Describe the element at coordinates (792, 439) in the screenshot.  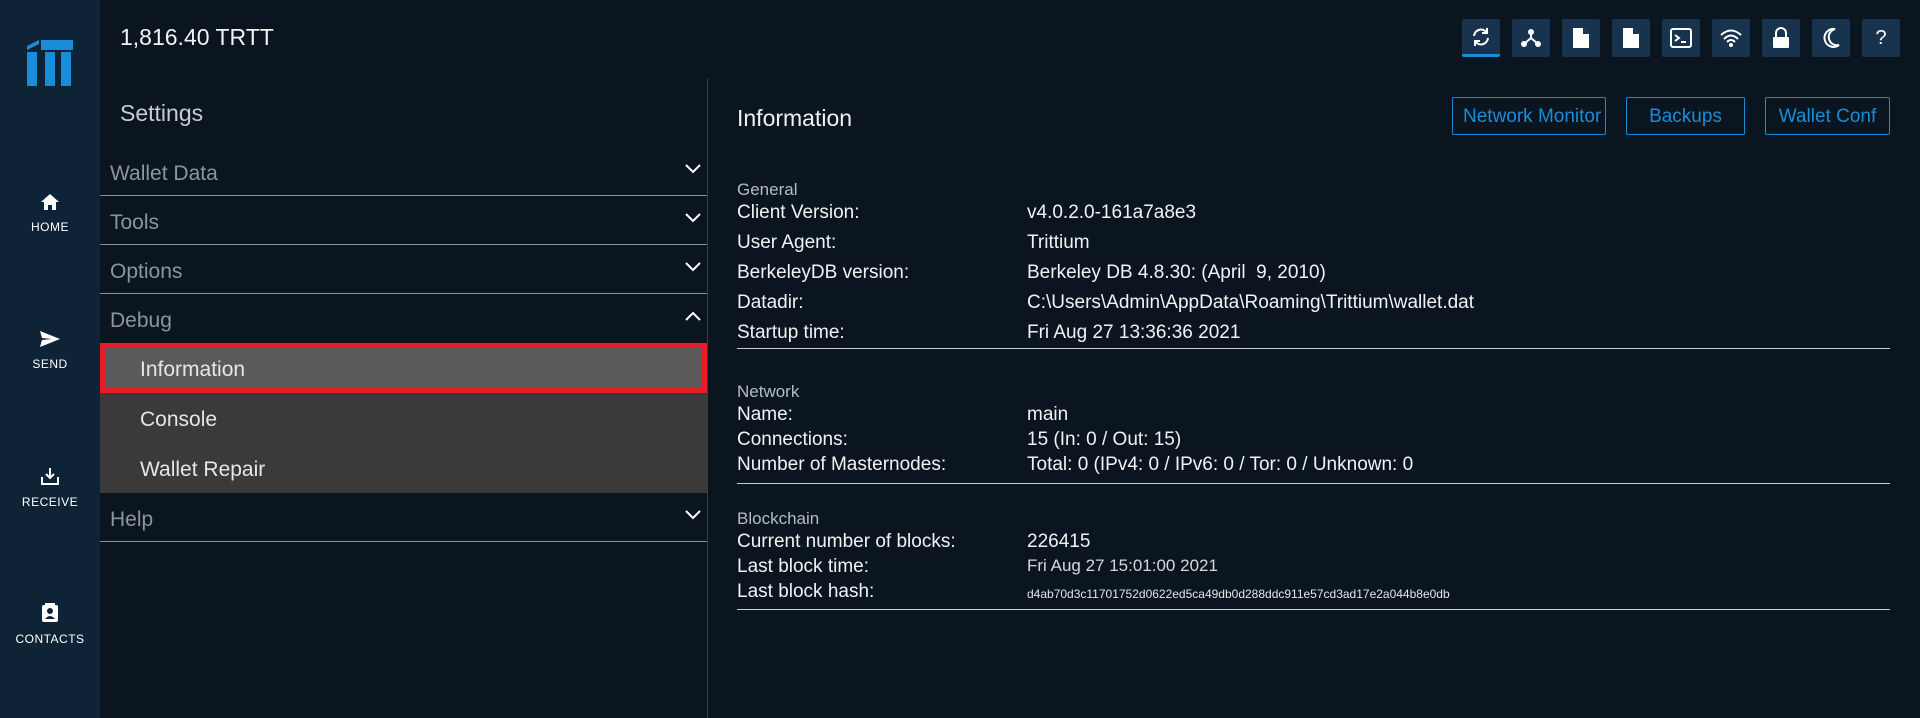
I see `connections-label: Connections:` at that location.